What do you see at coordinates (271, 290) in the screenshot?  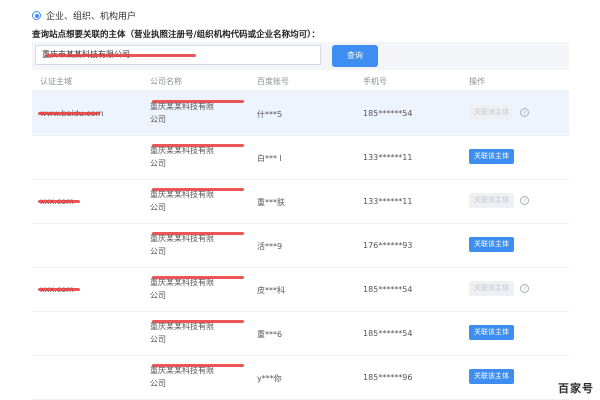 I see `account-cell: 皮***科` at bounding box center [271, 290].